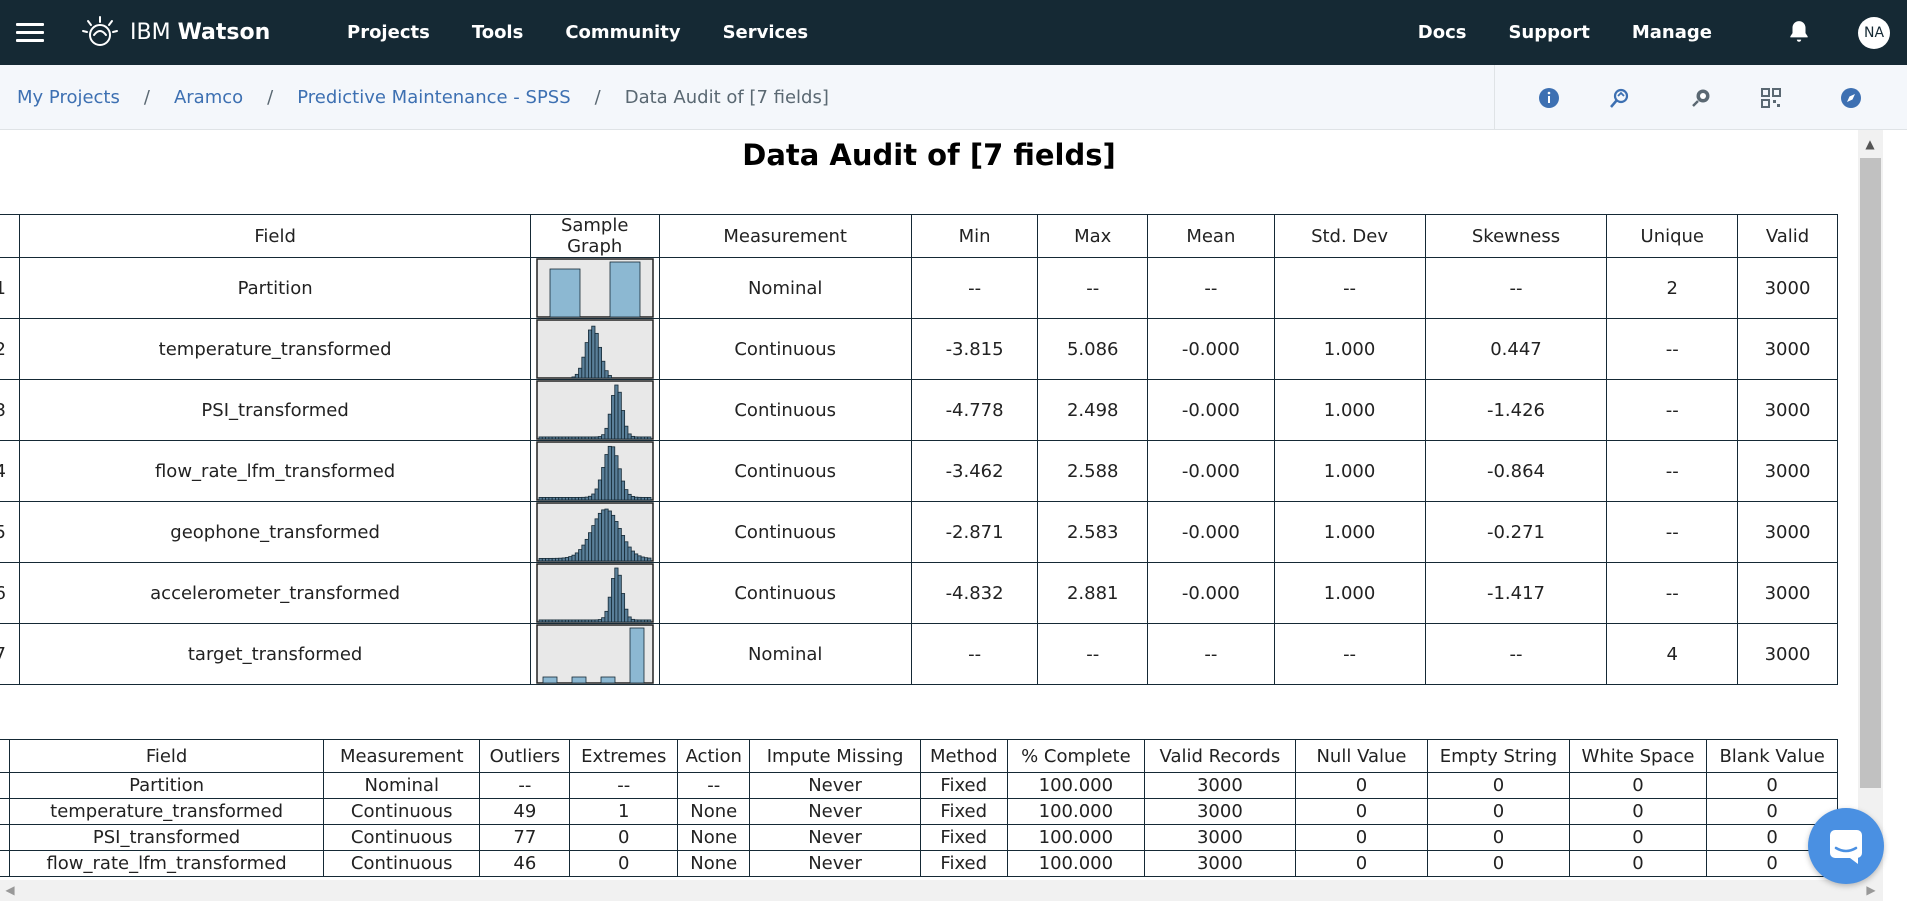 Image resolution: width=1907 pixels, height=901 pixels. I want to click on brand: IBM Watson, so click(175, 32).